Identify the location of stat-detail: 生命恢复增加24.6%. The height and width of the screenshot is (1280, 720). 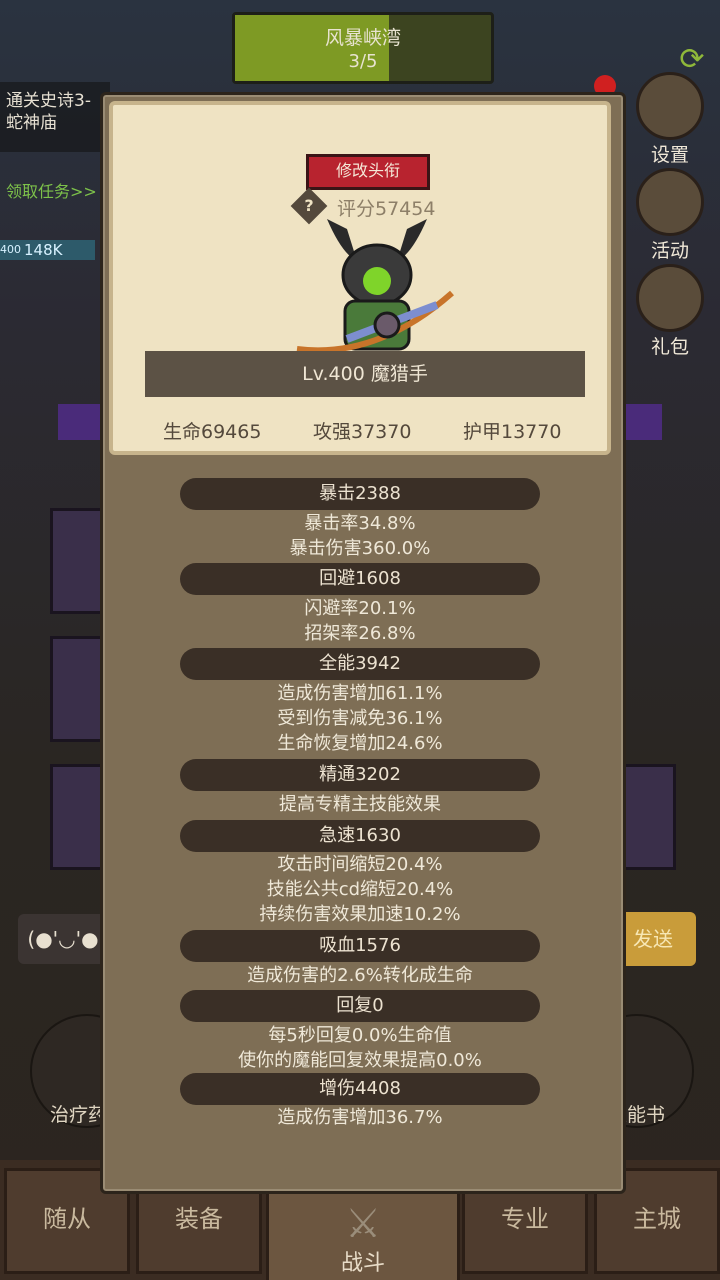
(360, 743).